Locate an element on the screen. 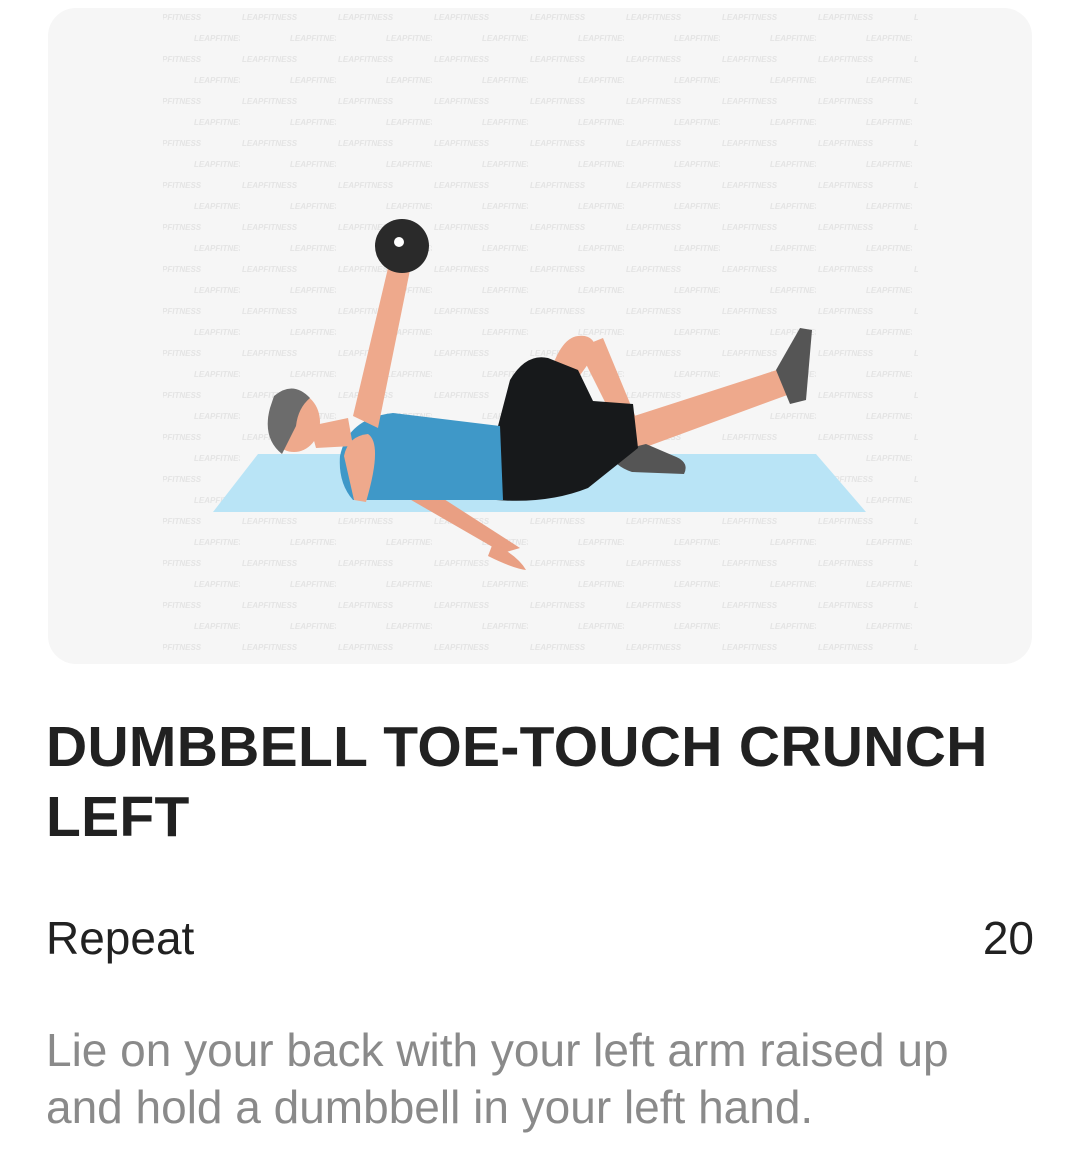 The width and height of the screenshot is (1080, 1161). dumbbell is located at coordinates (402, 246).